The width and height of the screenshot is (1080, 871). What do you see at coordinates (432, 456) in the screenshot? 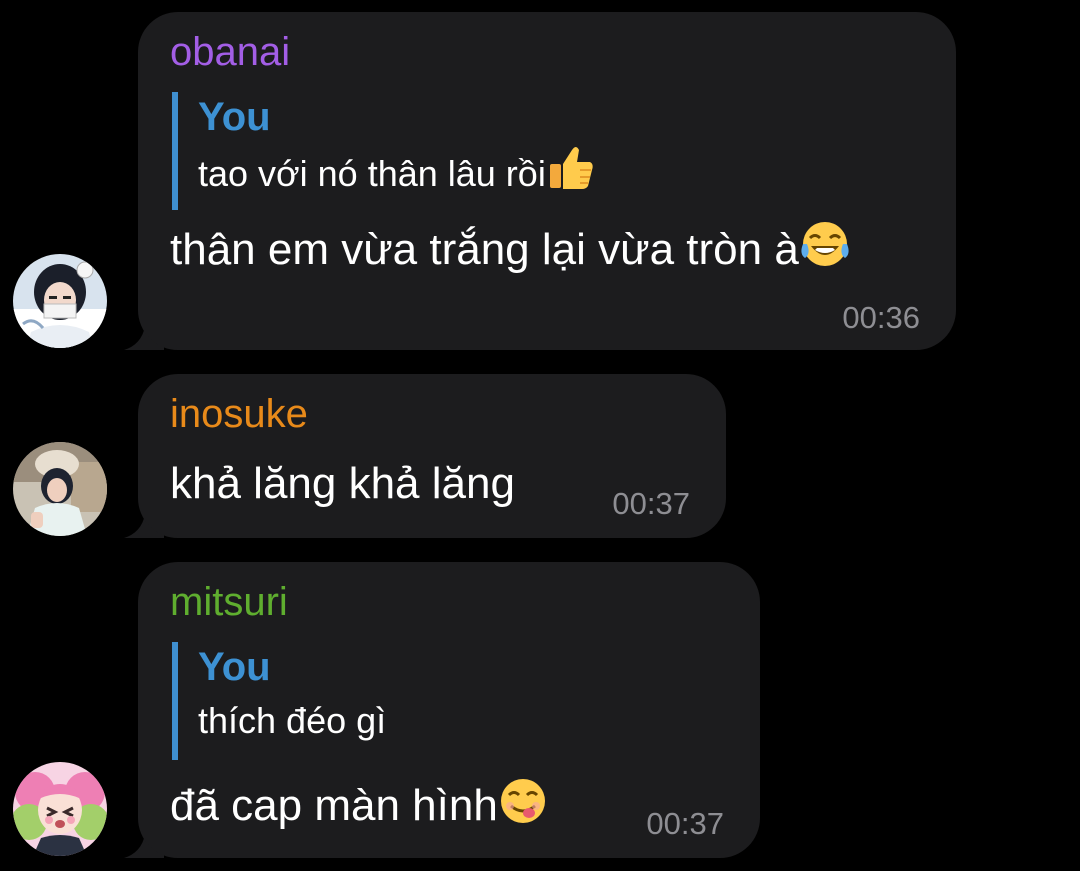
I see `message-bubble: inosuke khả lăng khả lăng 00:37` at bounding box center [432, 456].